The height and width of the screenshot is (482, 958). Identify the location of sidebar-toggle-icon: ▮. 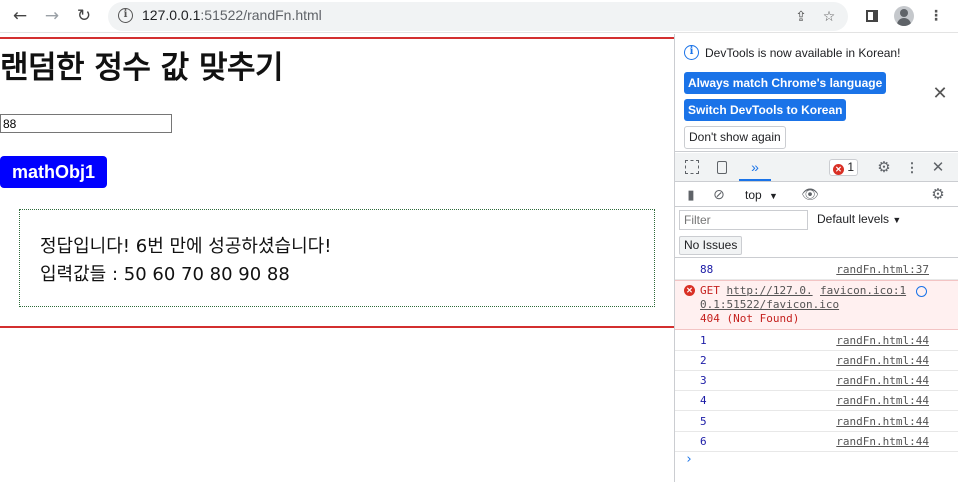
(691, 194).